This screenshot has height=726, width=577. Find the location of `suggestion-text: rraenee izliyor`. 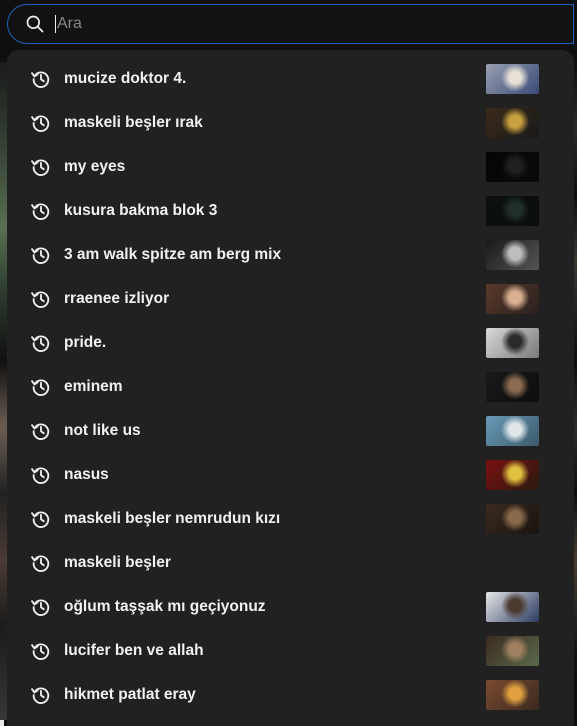

suggestion-text: rraenee izliyor is located at coordinates (117, 298).